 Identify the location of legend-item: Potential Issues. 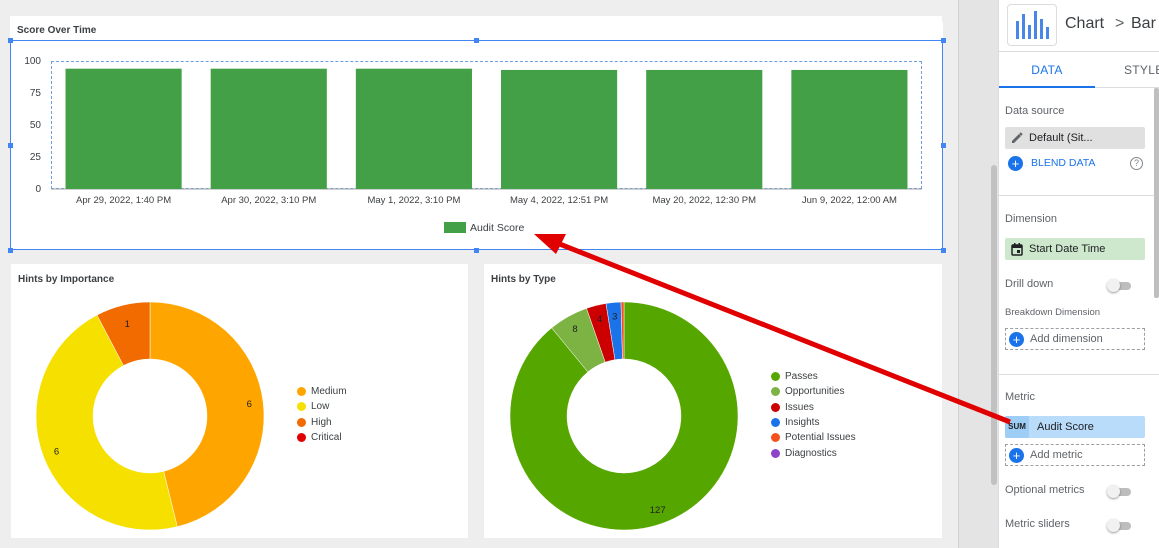
(813, 437).